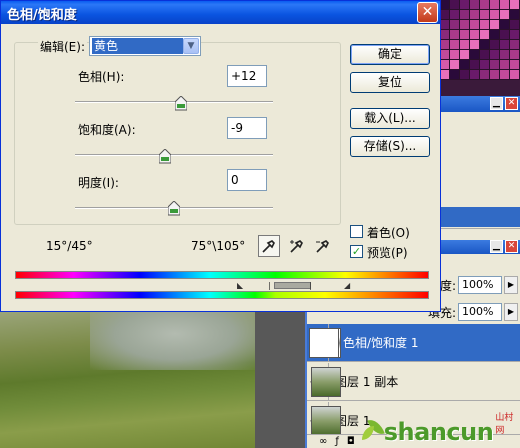 The image size is (520, 448). Describe the element at coordinates (511, 312) in the screenshot. I see `chevron-right-icon: ▶` at that location.